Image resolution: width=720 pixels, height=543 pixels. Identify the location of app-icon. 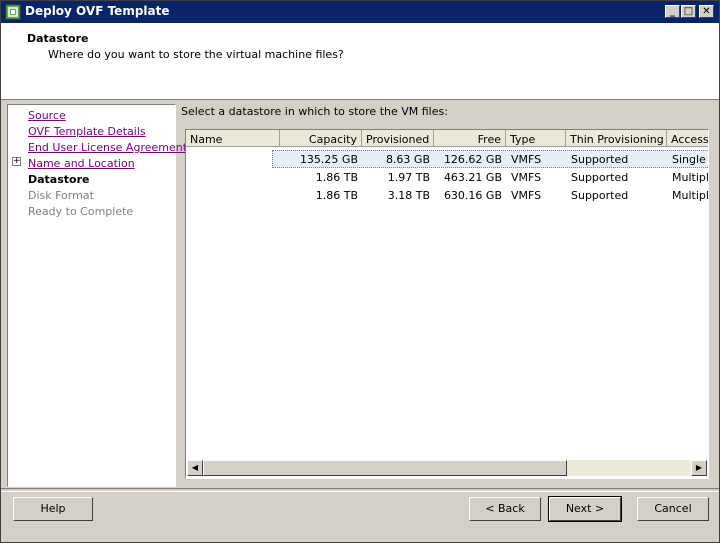
(13, 12).